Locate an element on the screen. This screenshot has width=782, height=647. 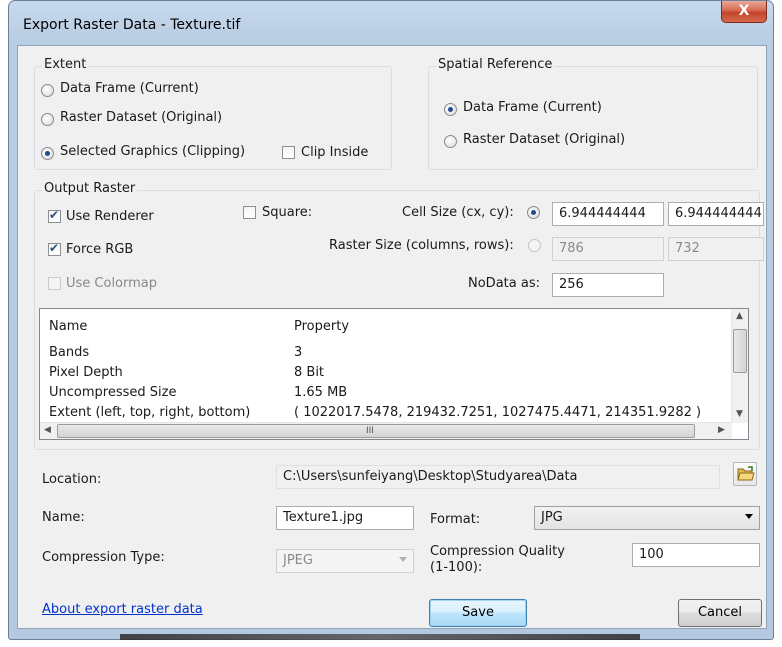
compression-type-label: Compression Type: is located at coordinates (103, 557).